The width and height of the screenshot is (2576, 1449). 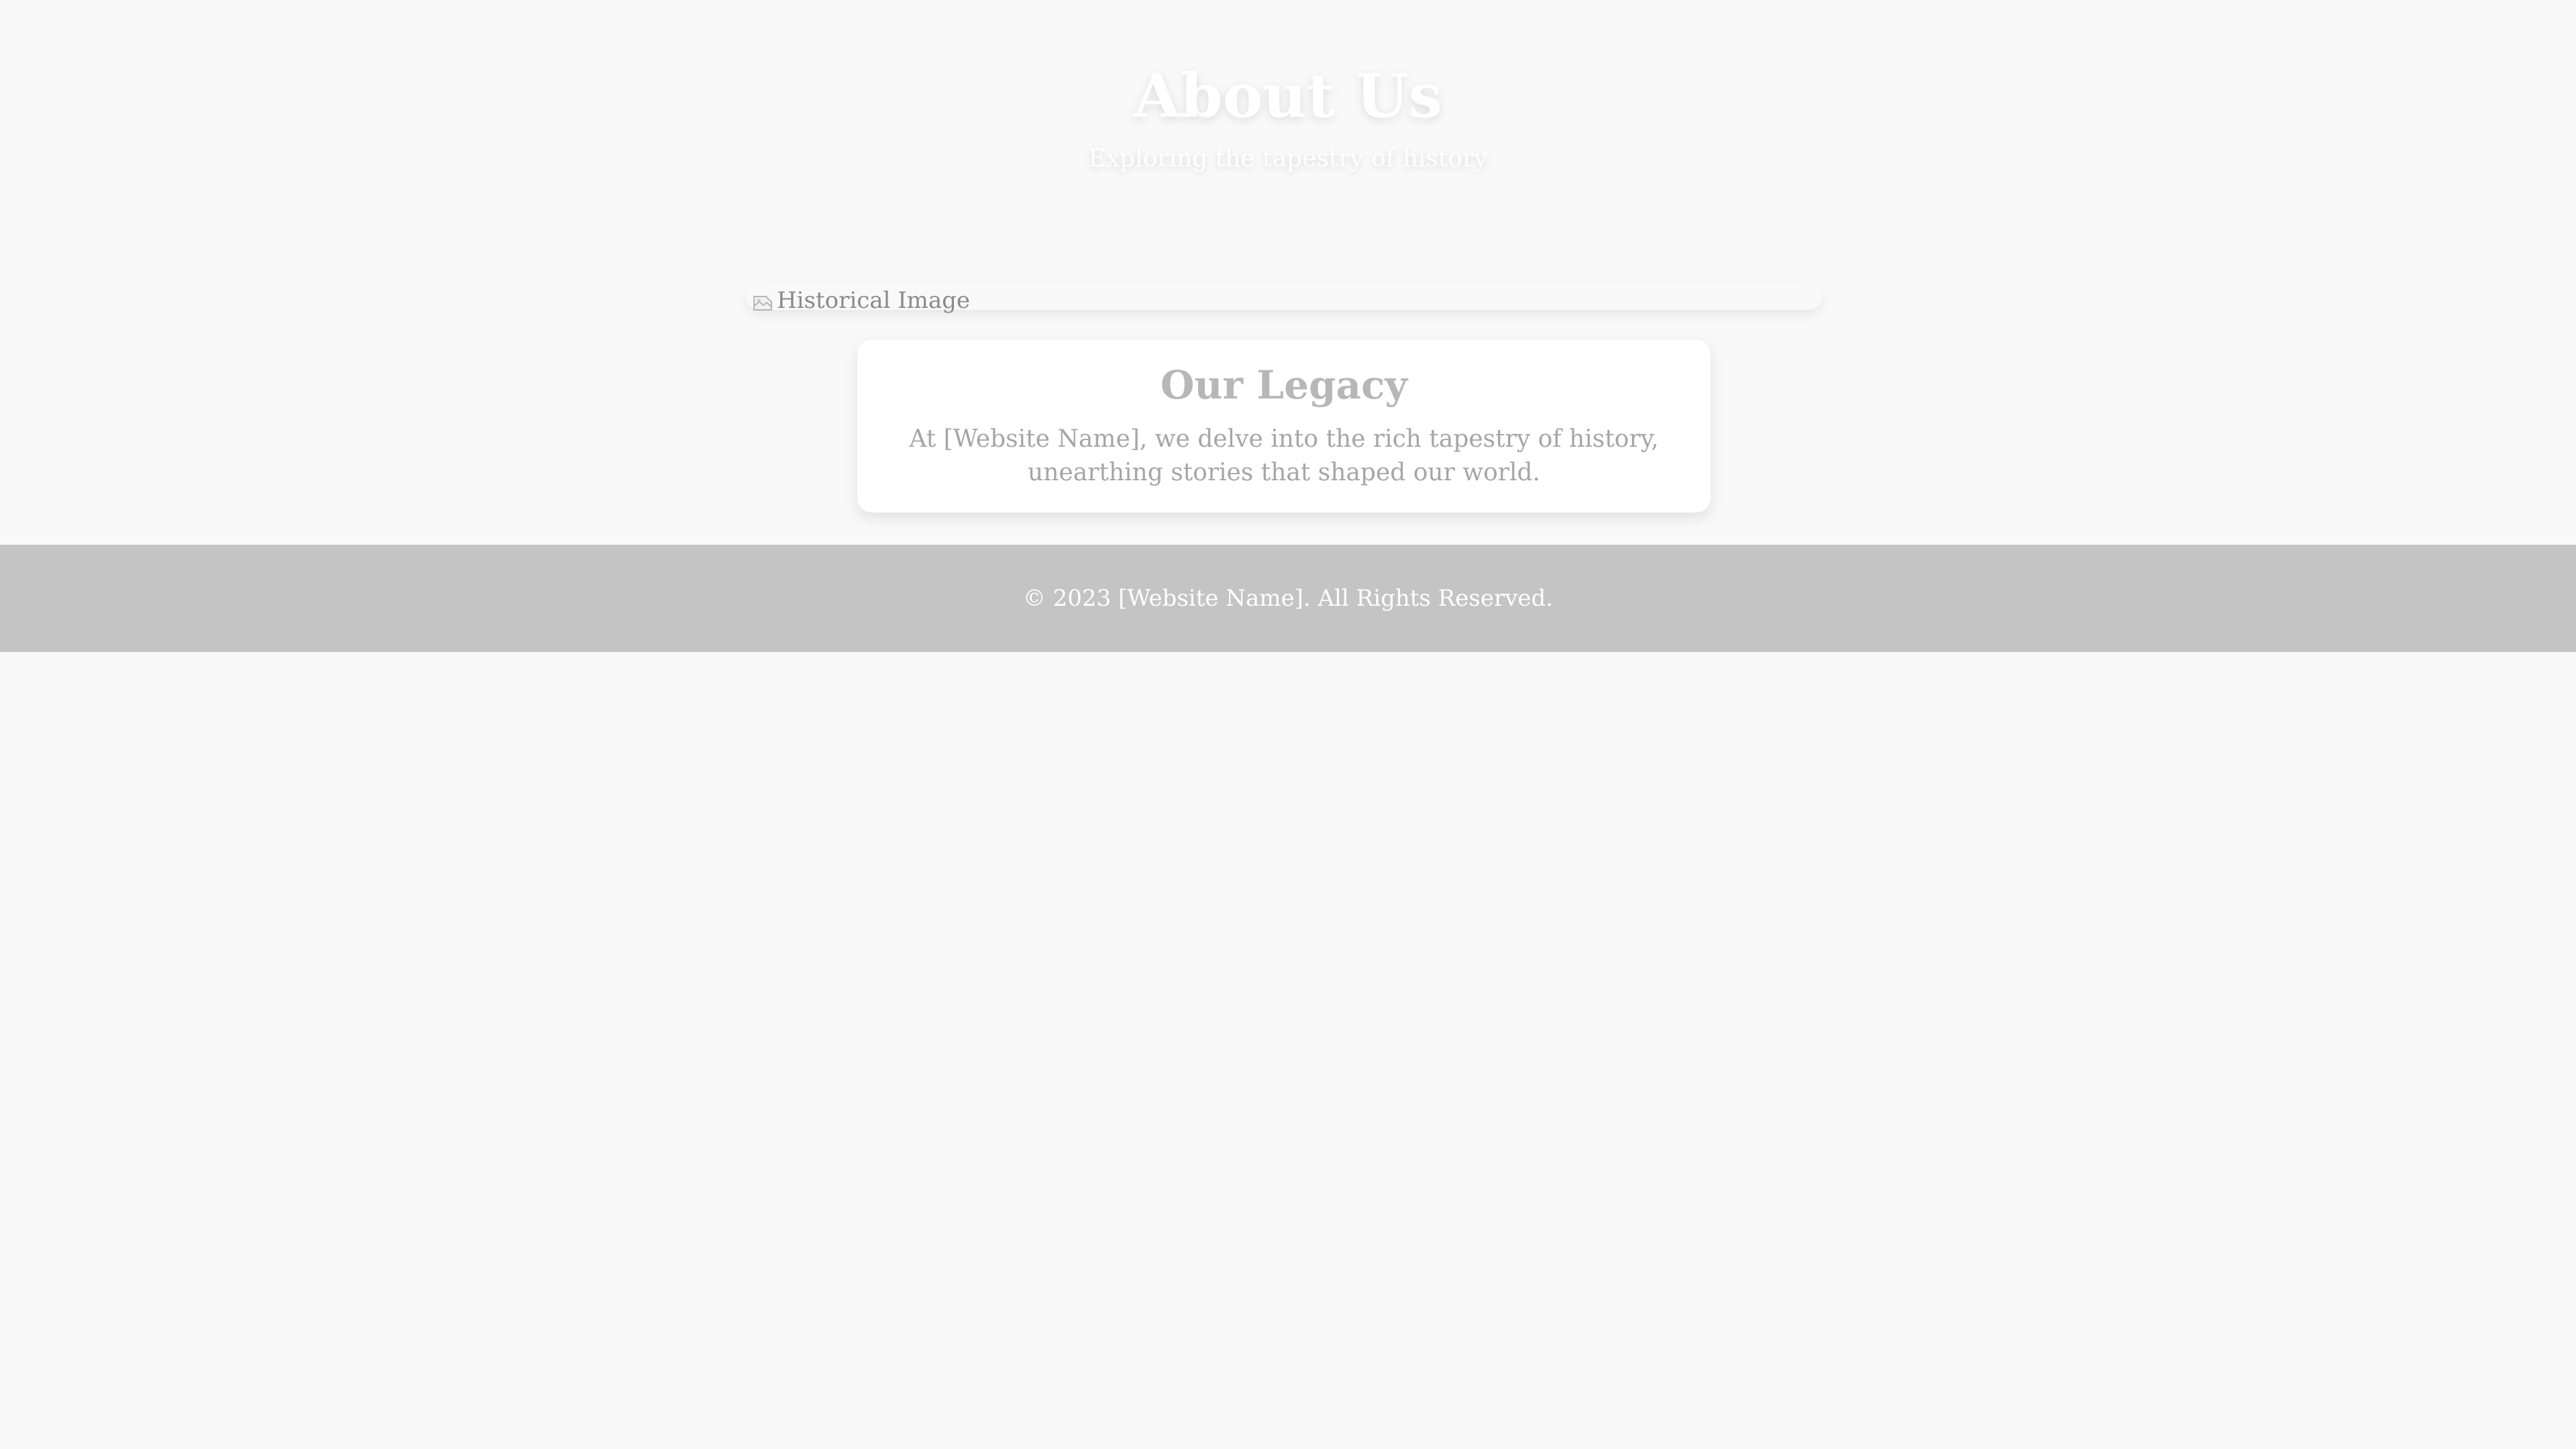 I want to click on page-subtitle: Exploring the tapestry of history, so click(x=1288, y=158).